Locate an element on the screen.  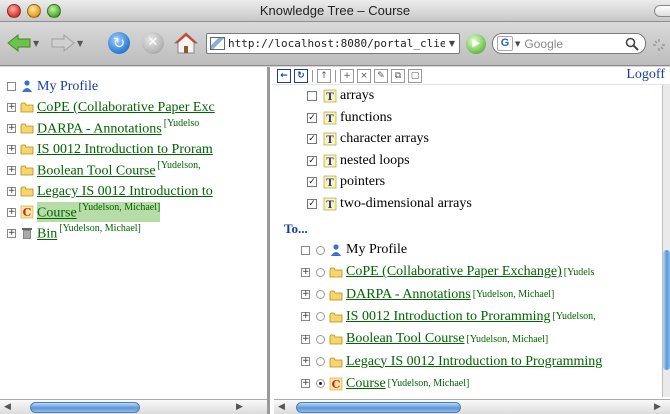
delete-item-button: × is located at coordinates (364, 75).